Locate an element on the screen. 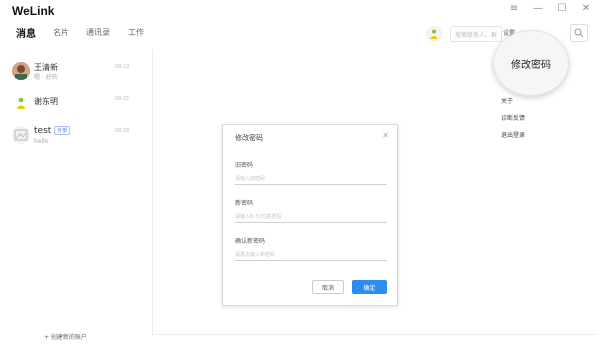  contact-name-text: test is located at coordinates (43, 131).